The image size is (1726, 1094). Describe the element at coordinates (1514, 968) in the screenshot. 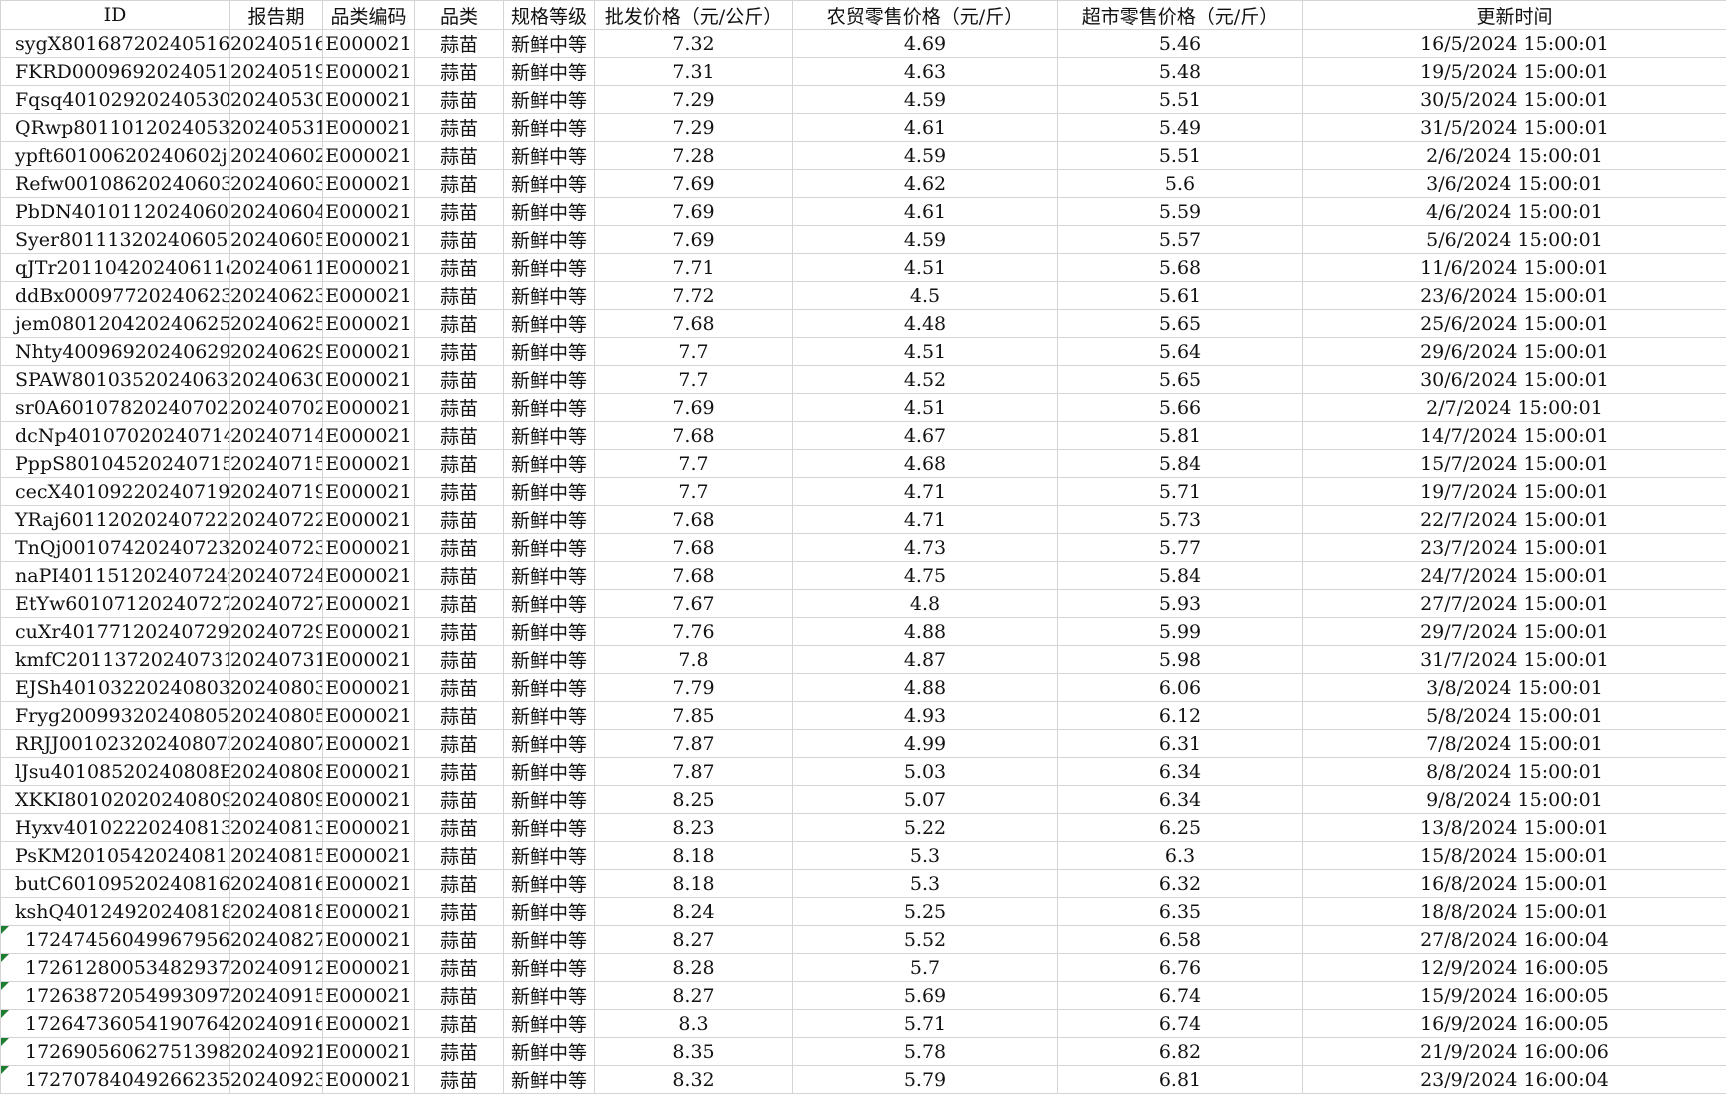

I see `cell-update-time: 12/9/2024 16:00:05` at that location.